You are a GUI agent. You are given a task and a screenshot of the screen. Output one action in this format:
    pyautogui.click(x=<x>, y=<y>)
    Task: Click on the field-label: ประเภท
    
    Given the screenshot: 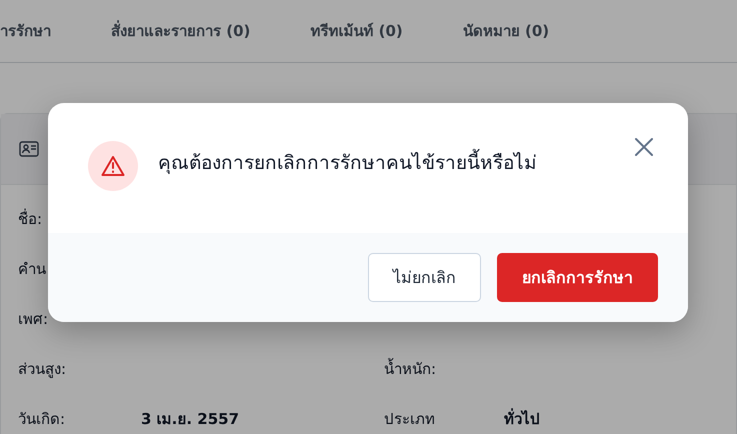 What is the action you would take?
    pyautogui.click(x=409, y=419)
    